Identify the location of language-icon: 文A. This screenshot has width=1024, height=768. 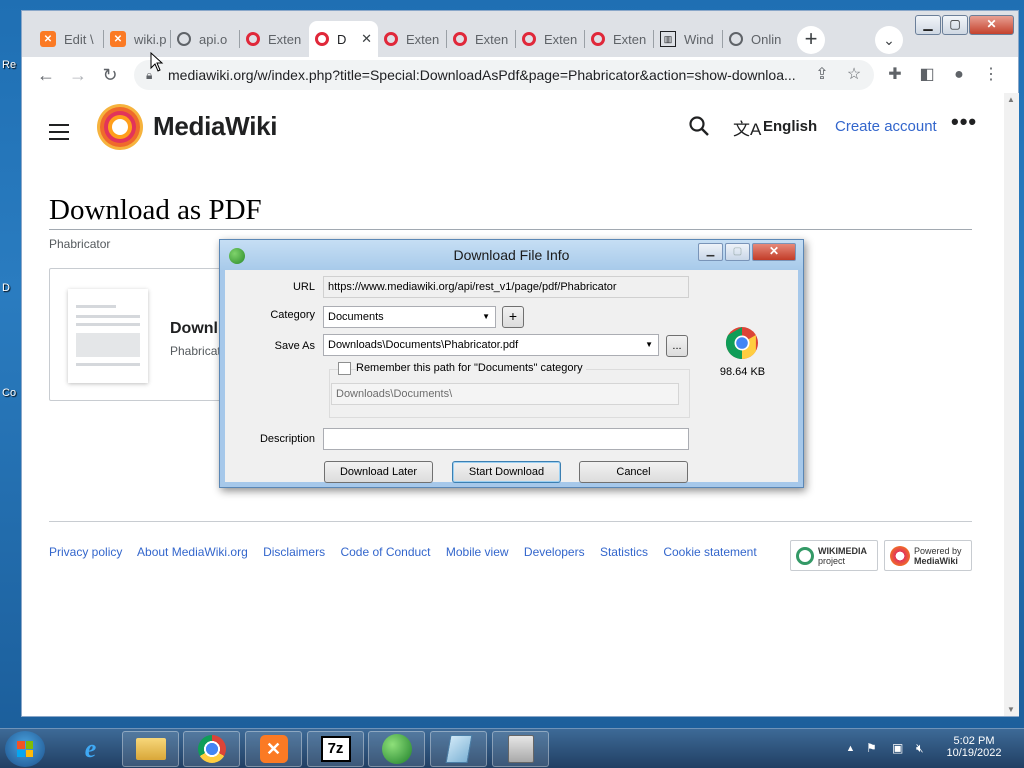
(747, 127).